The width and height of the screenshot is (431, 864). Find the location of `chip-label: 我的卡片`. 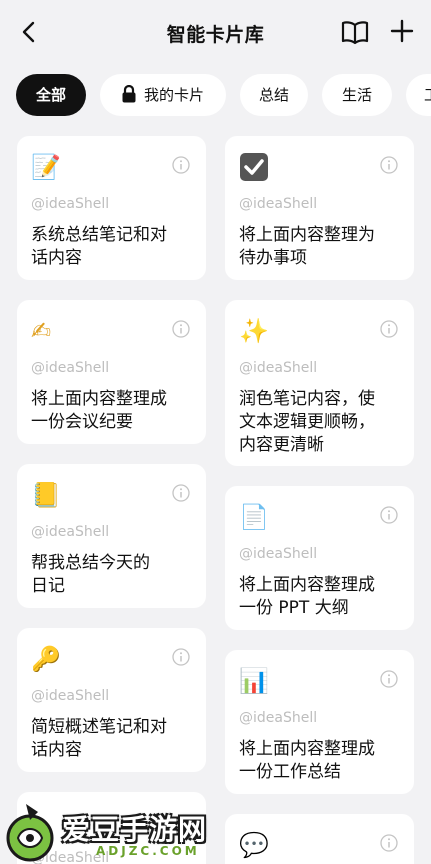

chip-label: 我的卡片 is located at coordinates (173, 95).